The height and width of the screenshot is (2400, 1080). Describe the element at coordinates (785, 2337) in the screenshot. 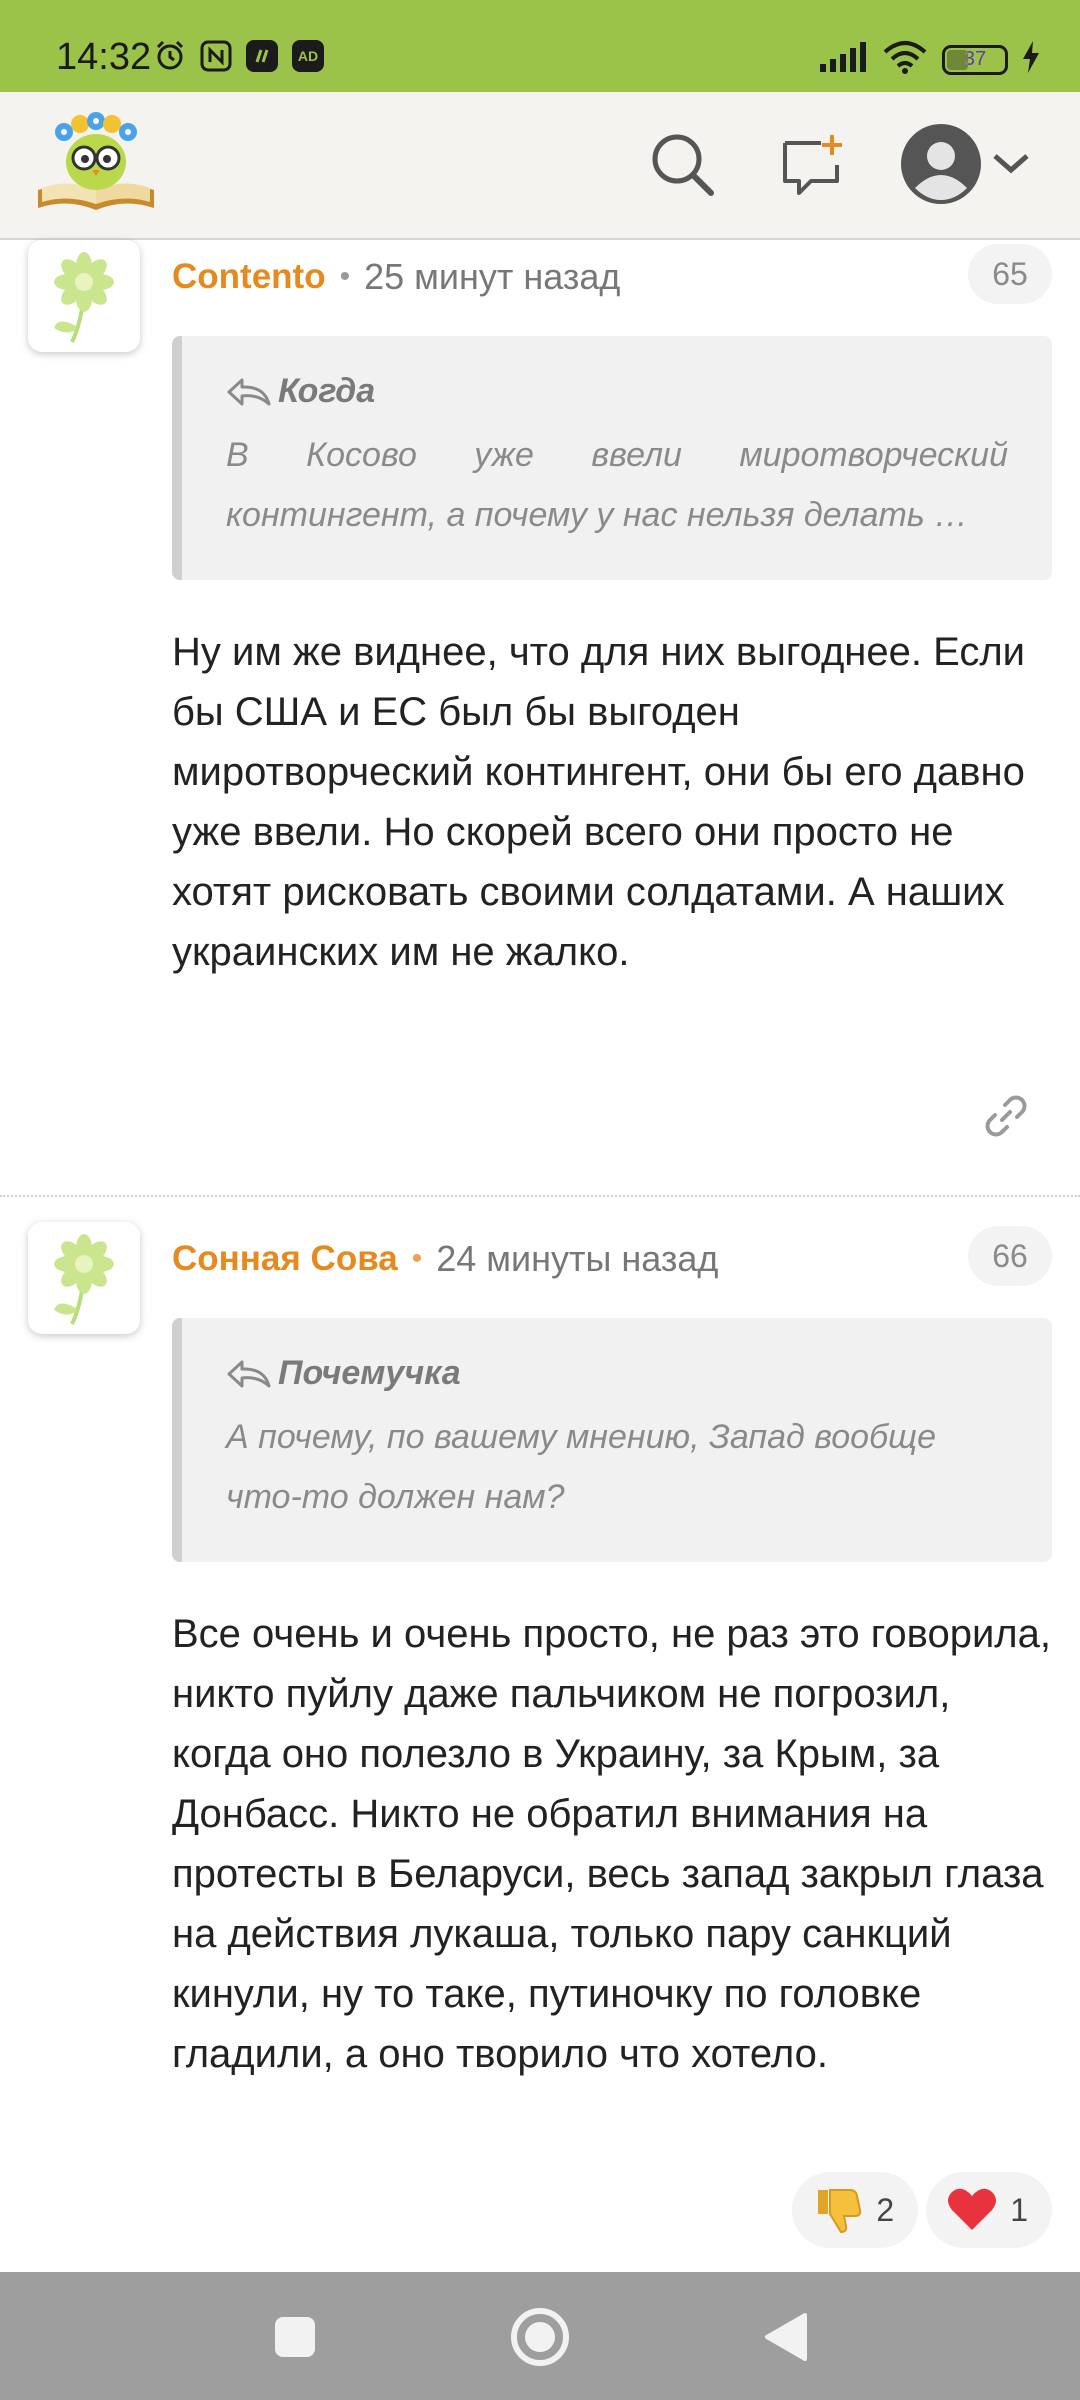

I see `back-triangle-icon` at that location.